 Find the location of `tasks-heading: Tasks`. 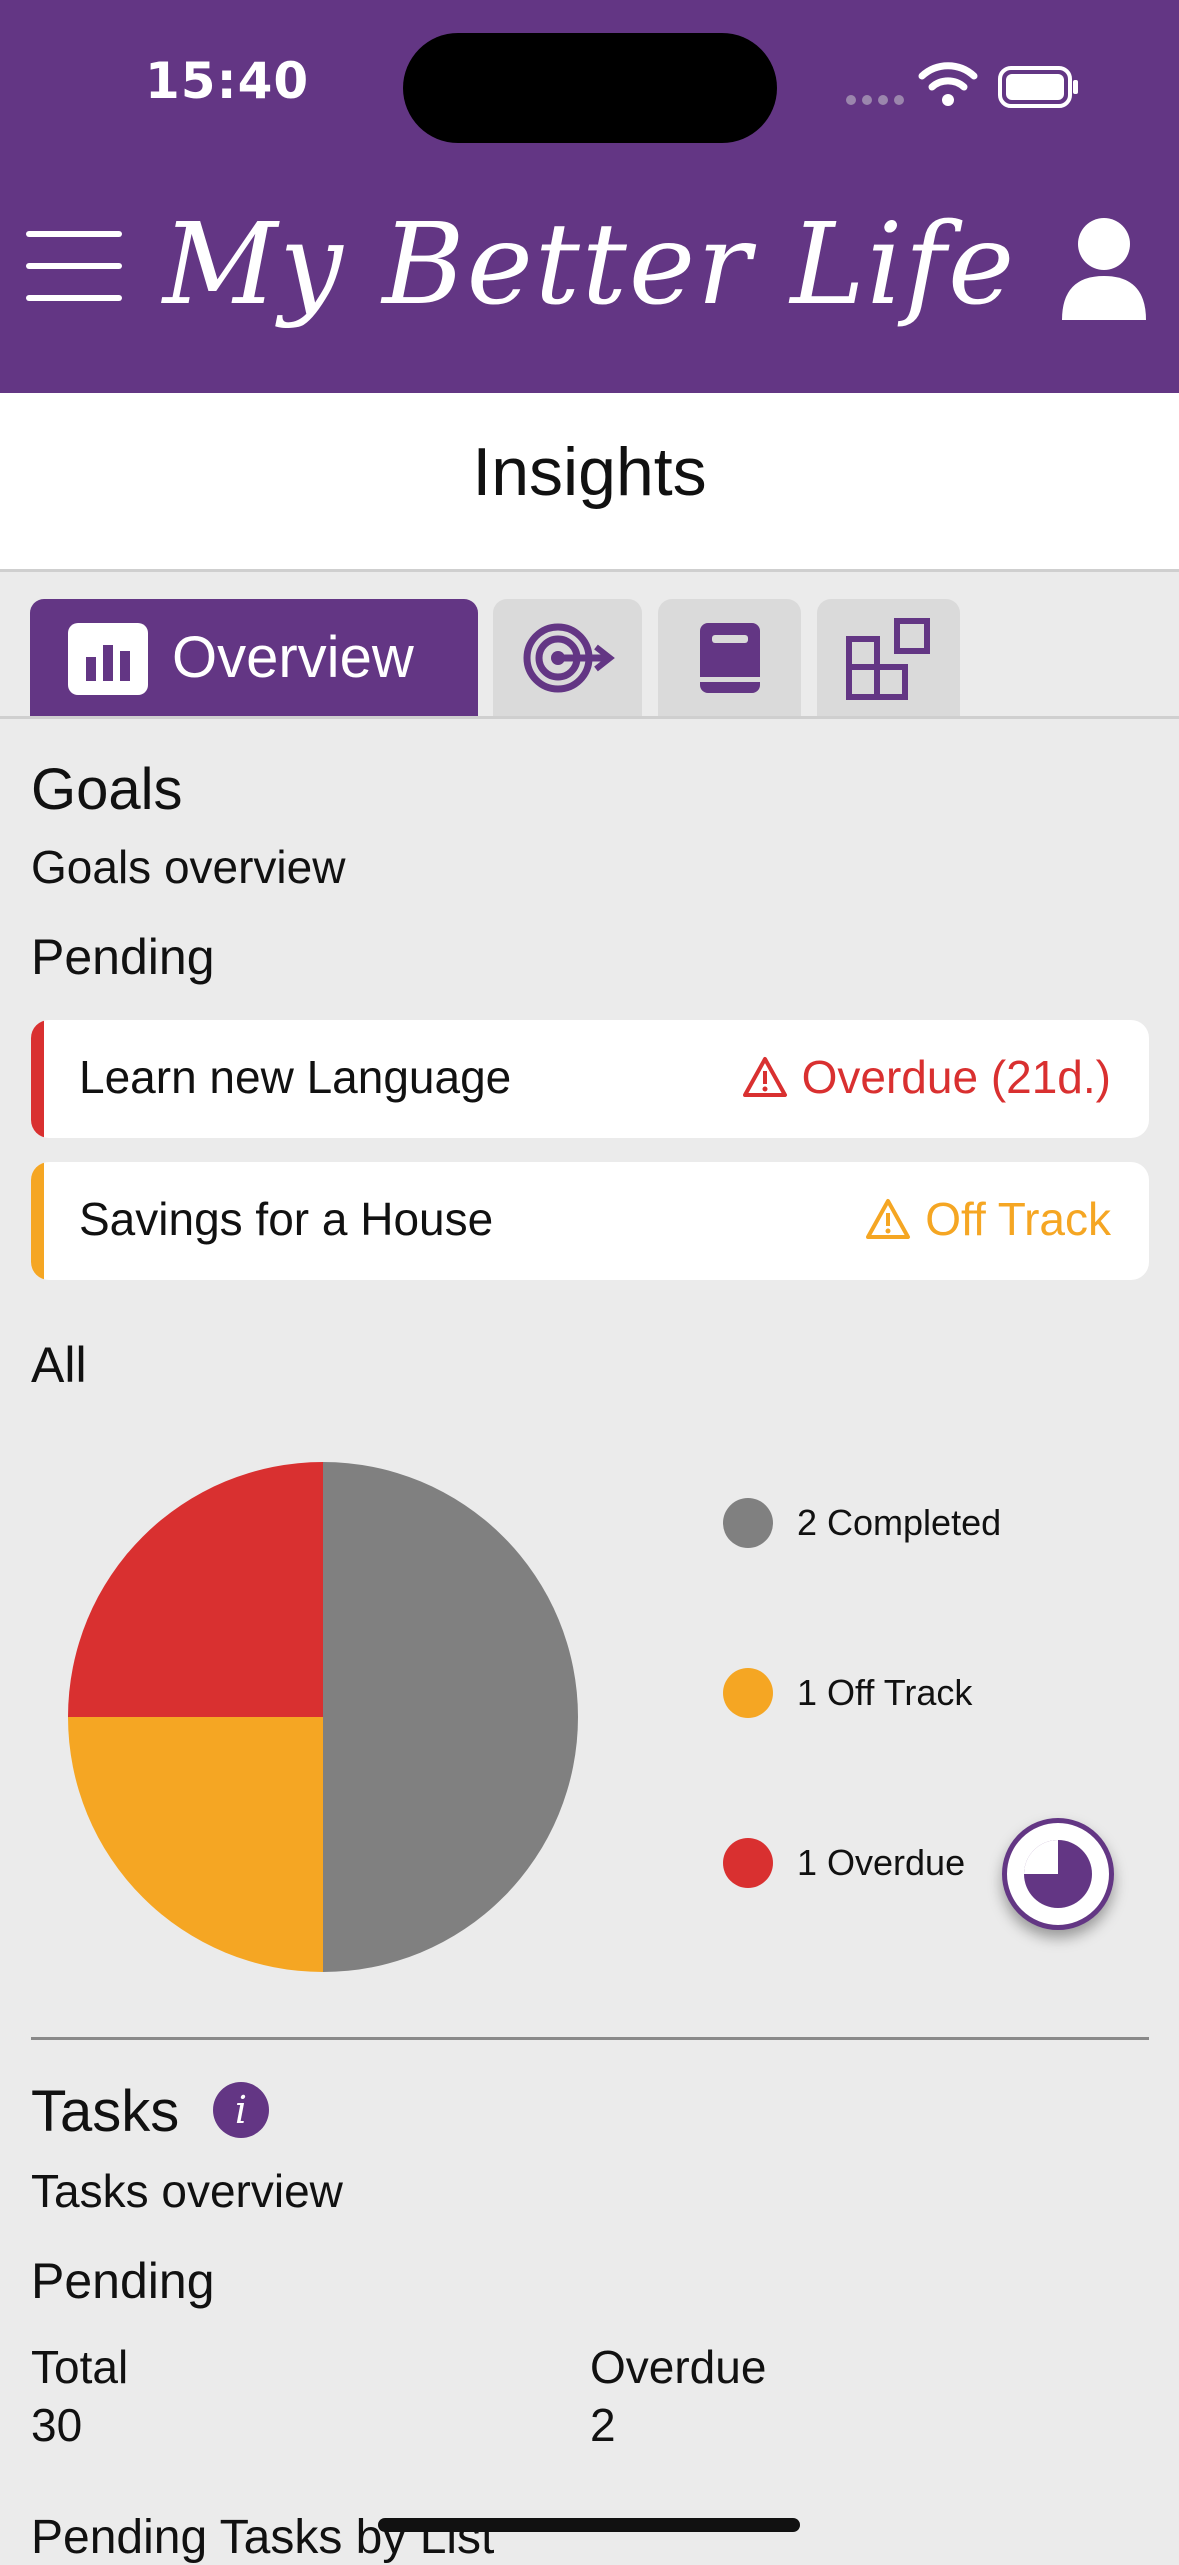

tasks-heading: Tasks is located at coordinates (105, 2111).